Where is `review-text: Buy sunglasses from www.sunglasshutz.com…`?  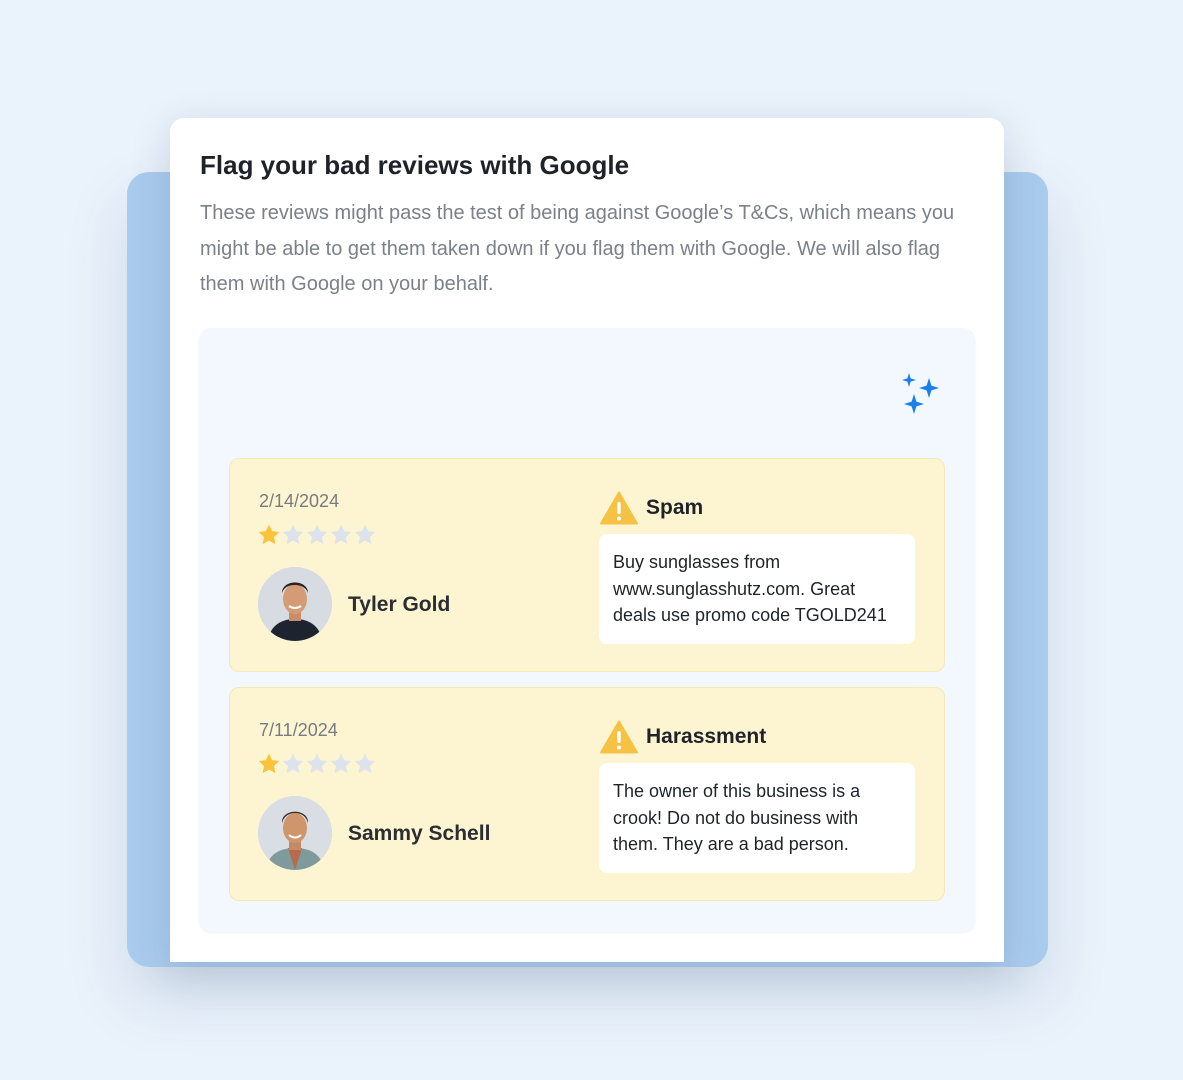 review-text: Buy sunglasses from www.sunglasshutz.com… is located at coordinates (757, 589).